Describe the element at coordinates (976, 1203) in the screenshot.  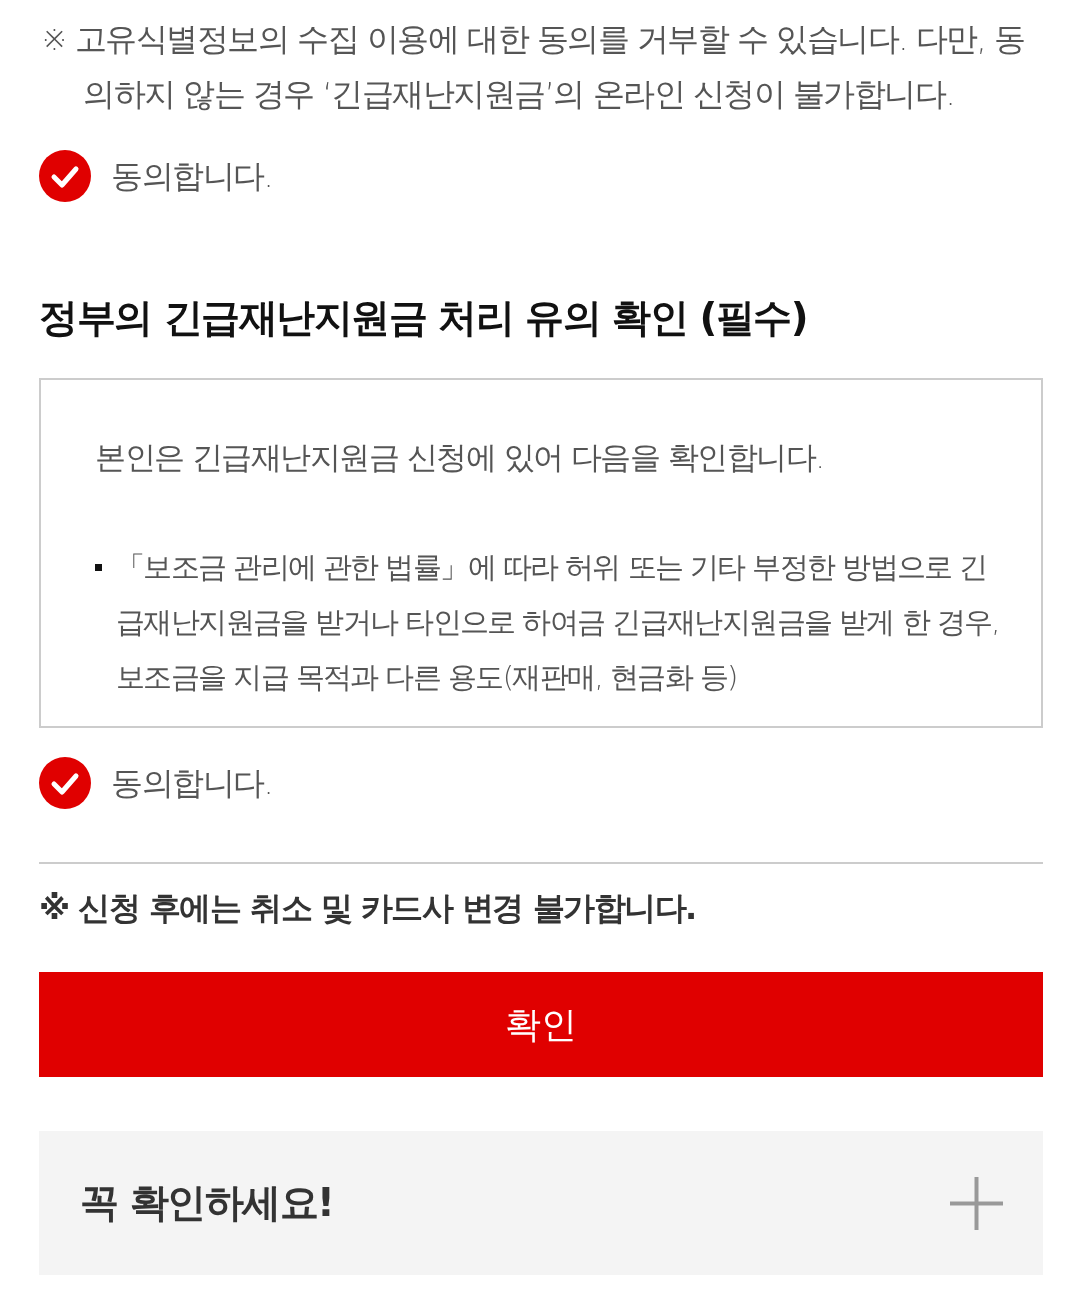
I see `plus-icon` at that location.